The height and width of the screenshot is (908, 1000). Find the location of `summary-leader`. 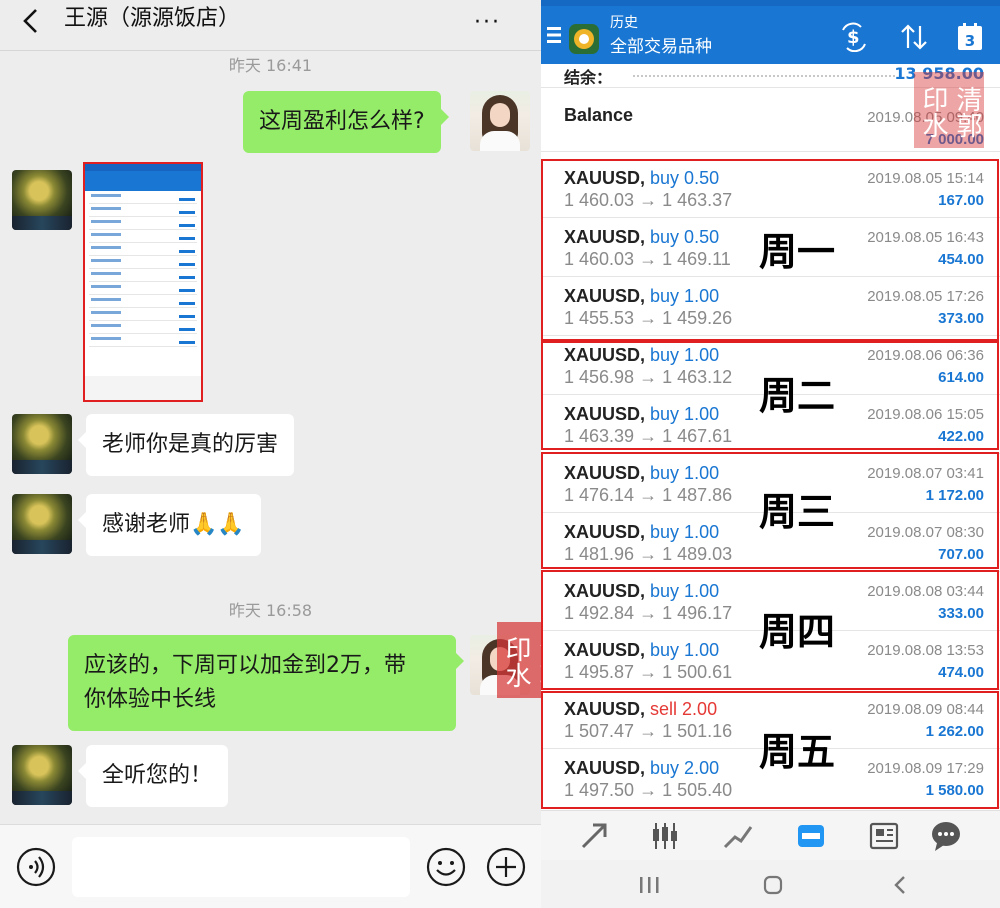

summary-leader is located at coordinates (764, 76).